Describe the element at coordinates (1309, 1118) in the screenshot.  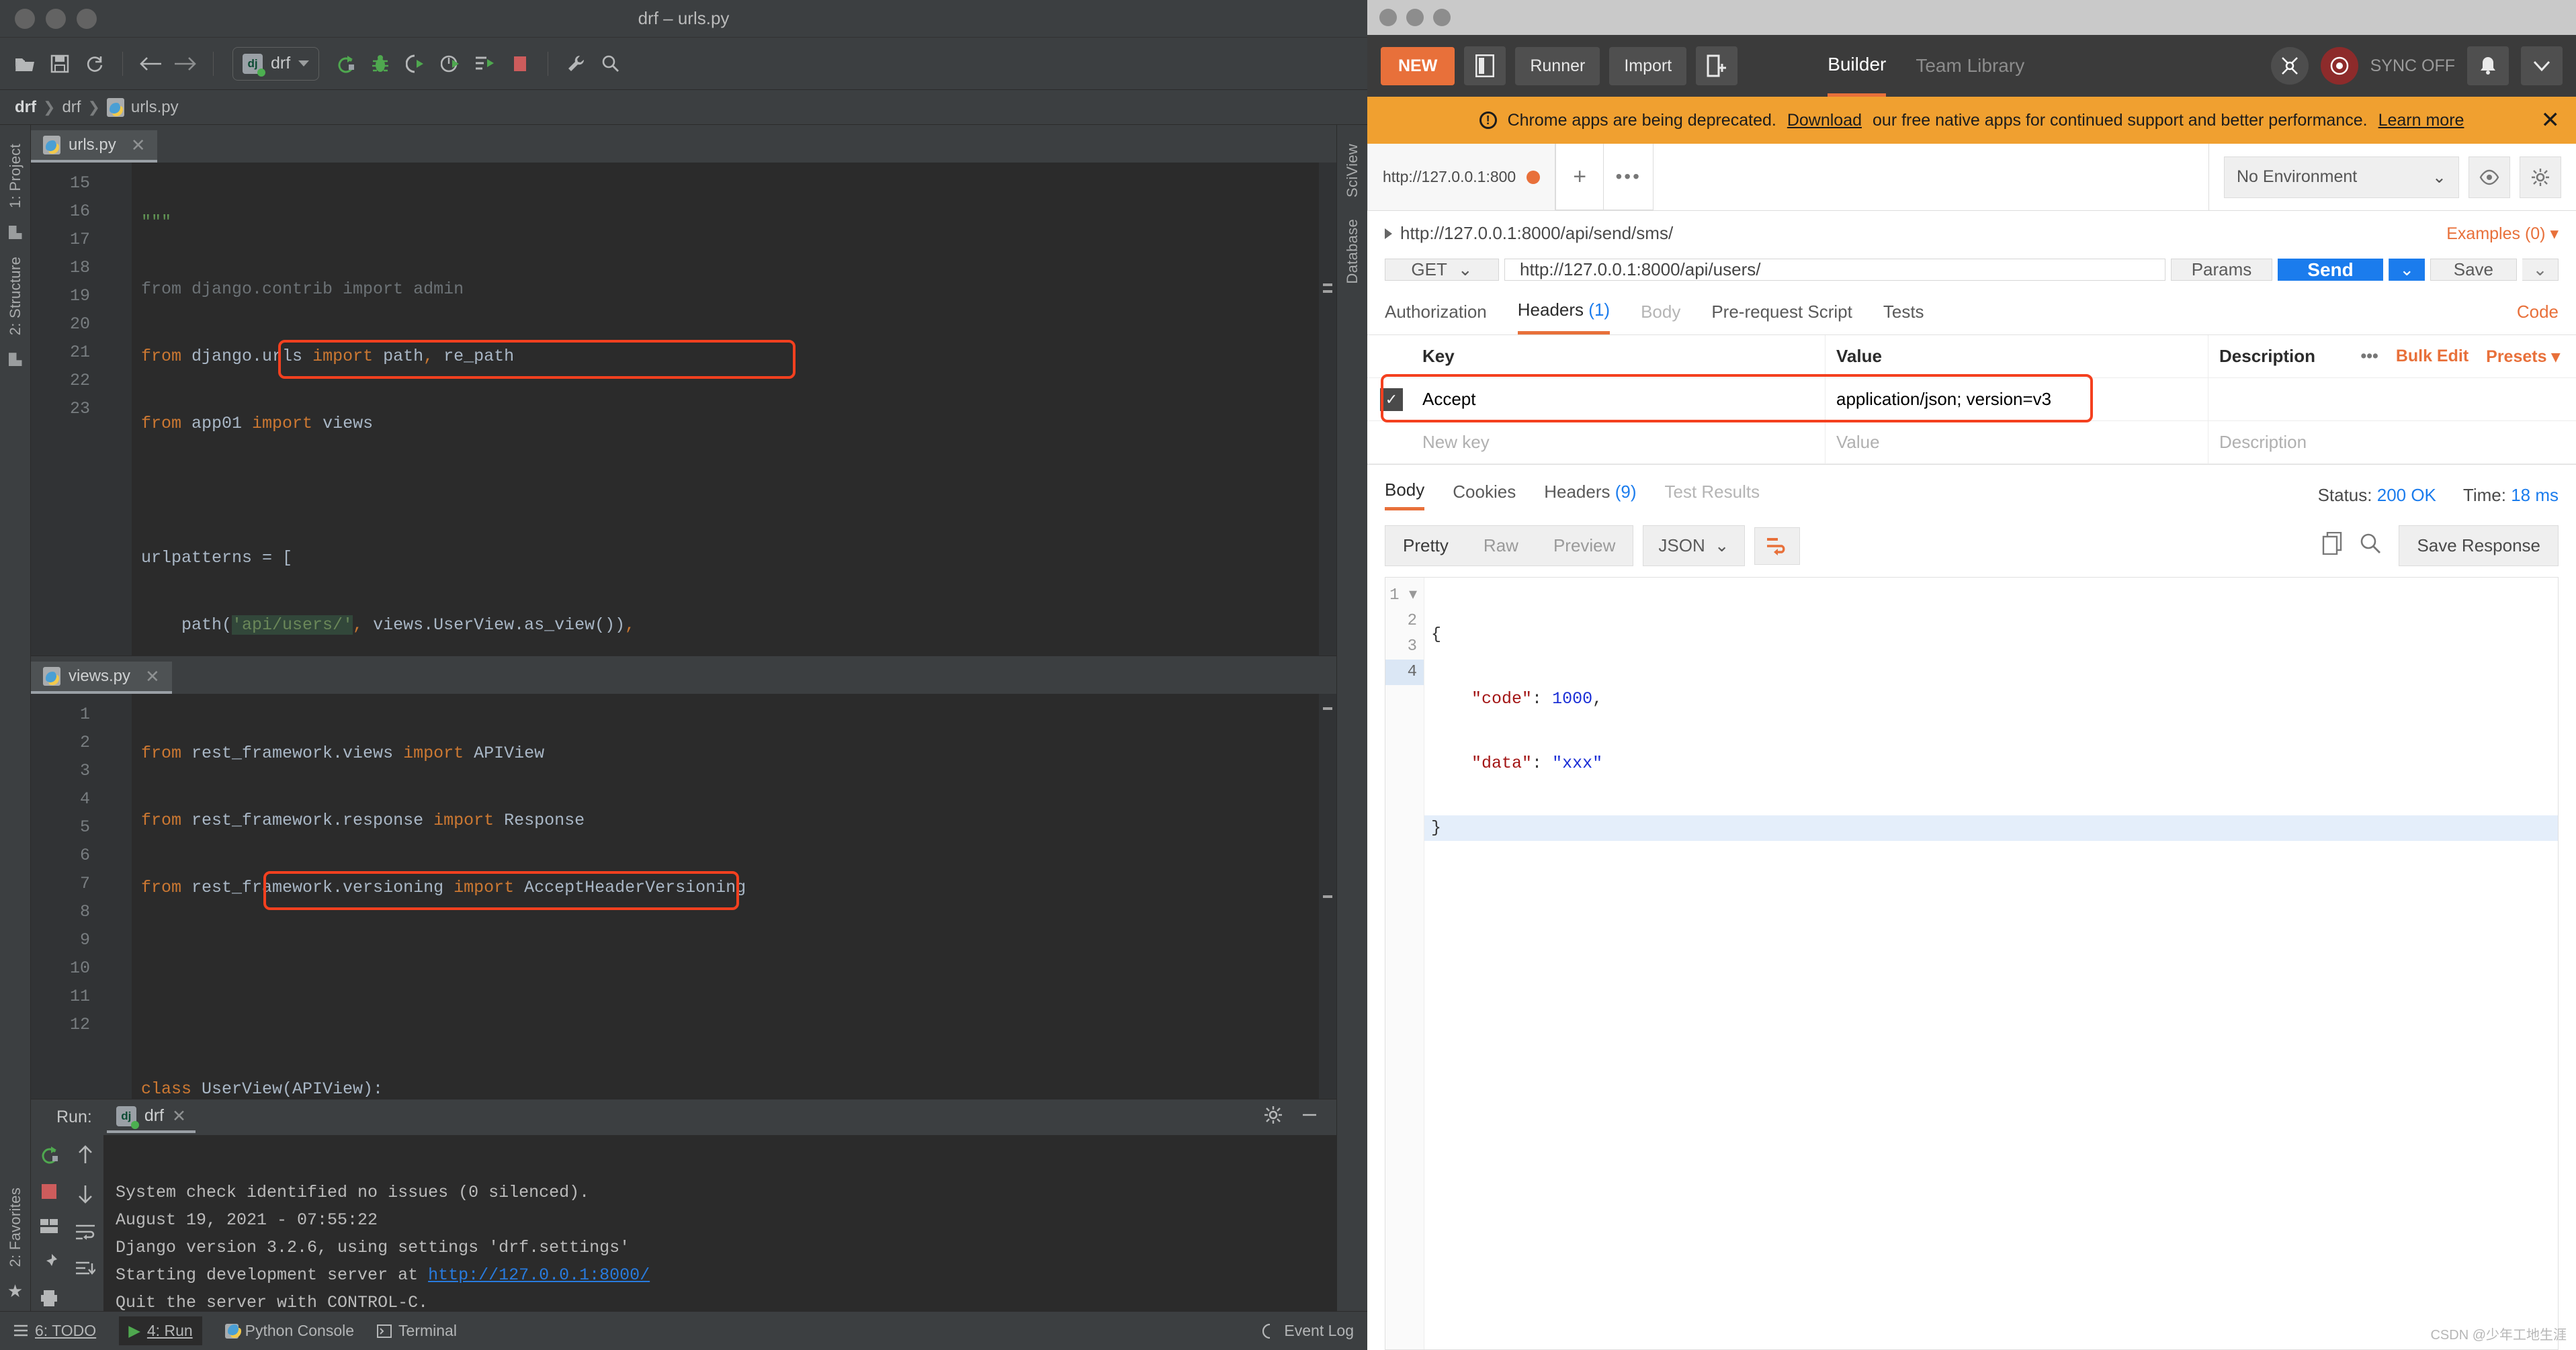
I see `minimize-icon` at that location.